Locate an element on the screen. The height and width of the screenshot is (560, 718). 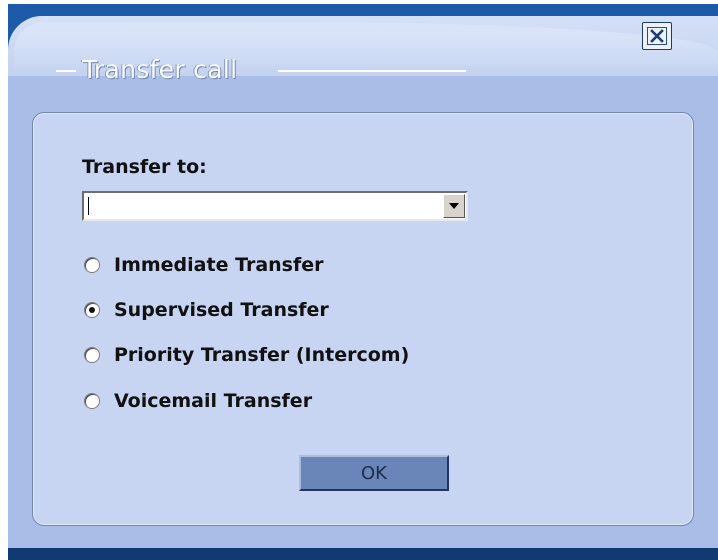
title-divider-right is located at coordinates (372, 71).